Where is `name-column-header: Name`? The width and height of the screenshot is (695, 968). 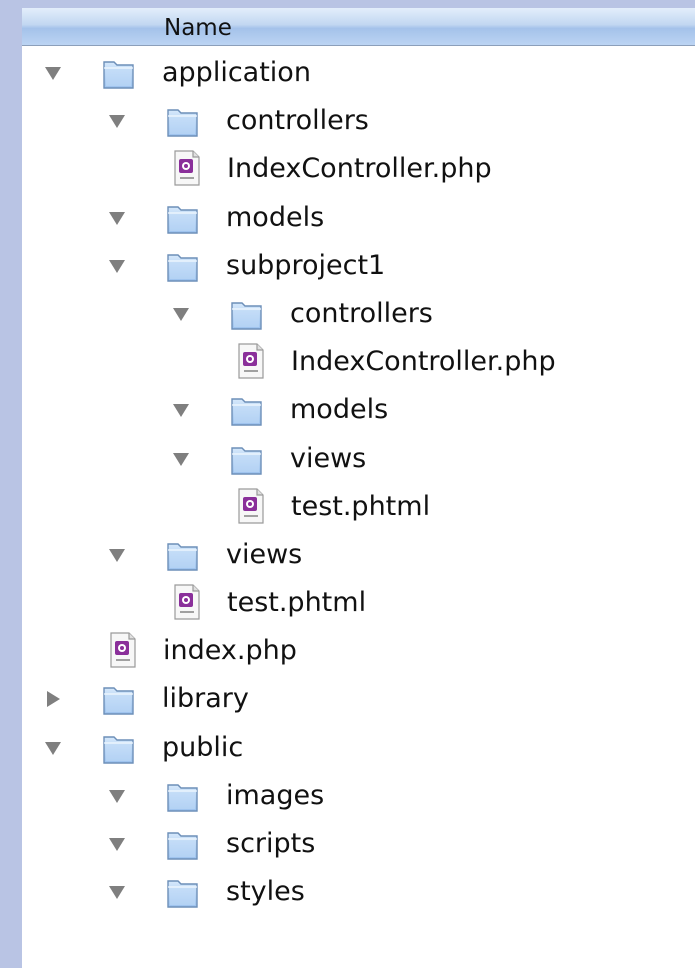
name-column-header: Name is located at coordinates (198, 28).